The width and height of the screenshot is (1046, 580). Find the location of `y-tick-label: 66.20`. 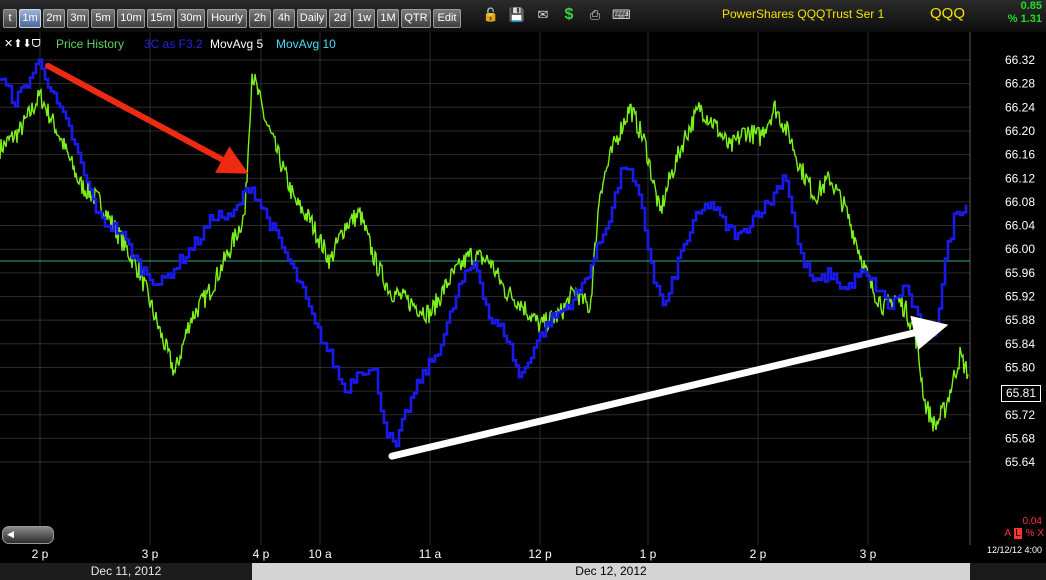

y-tick-label: 66.20 is located at coordinates (1020, 131).